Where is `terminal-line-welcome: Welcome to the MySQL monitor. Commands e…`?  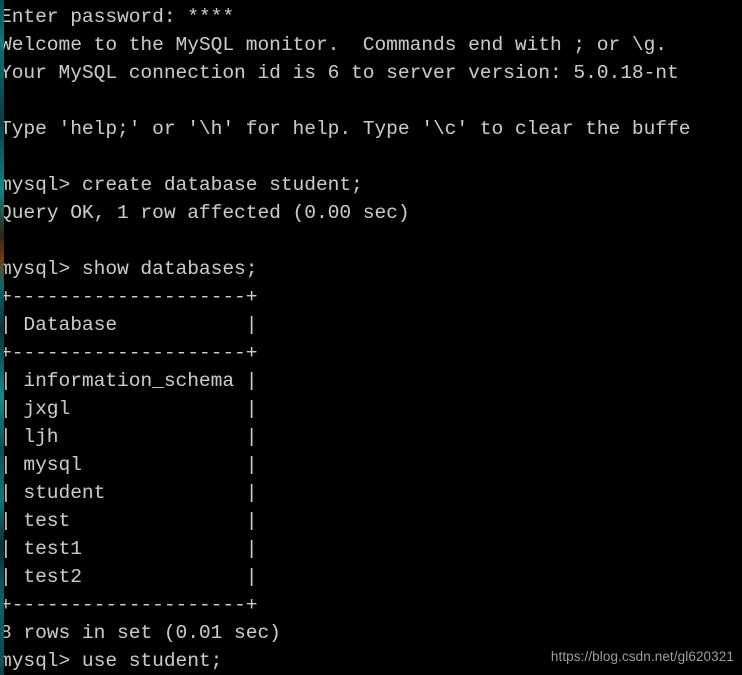 terminal-line-welcome: Welcome to the MySQL monitor. Commands e… is located at coordinates (334, 45).